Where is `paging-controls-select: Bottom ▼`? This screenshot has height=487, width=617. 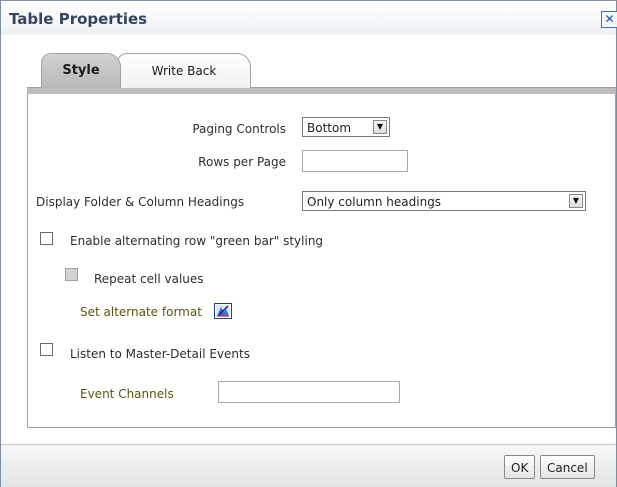 paging-controls-select: Bottom ▼ is located at coordinates (346, 127).